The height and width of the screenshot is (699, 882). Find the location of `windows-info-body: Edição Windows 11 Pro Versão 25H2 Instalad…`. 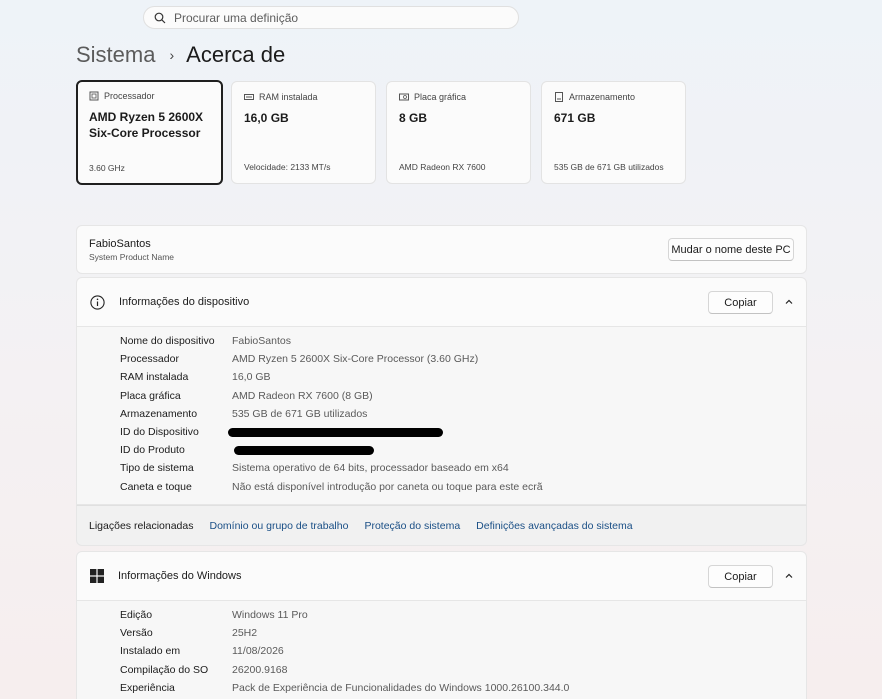

windows-info-body: Edição Windows 11 Pro Versão 25H2 Instalad… is located at coordinates (441, 650).